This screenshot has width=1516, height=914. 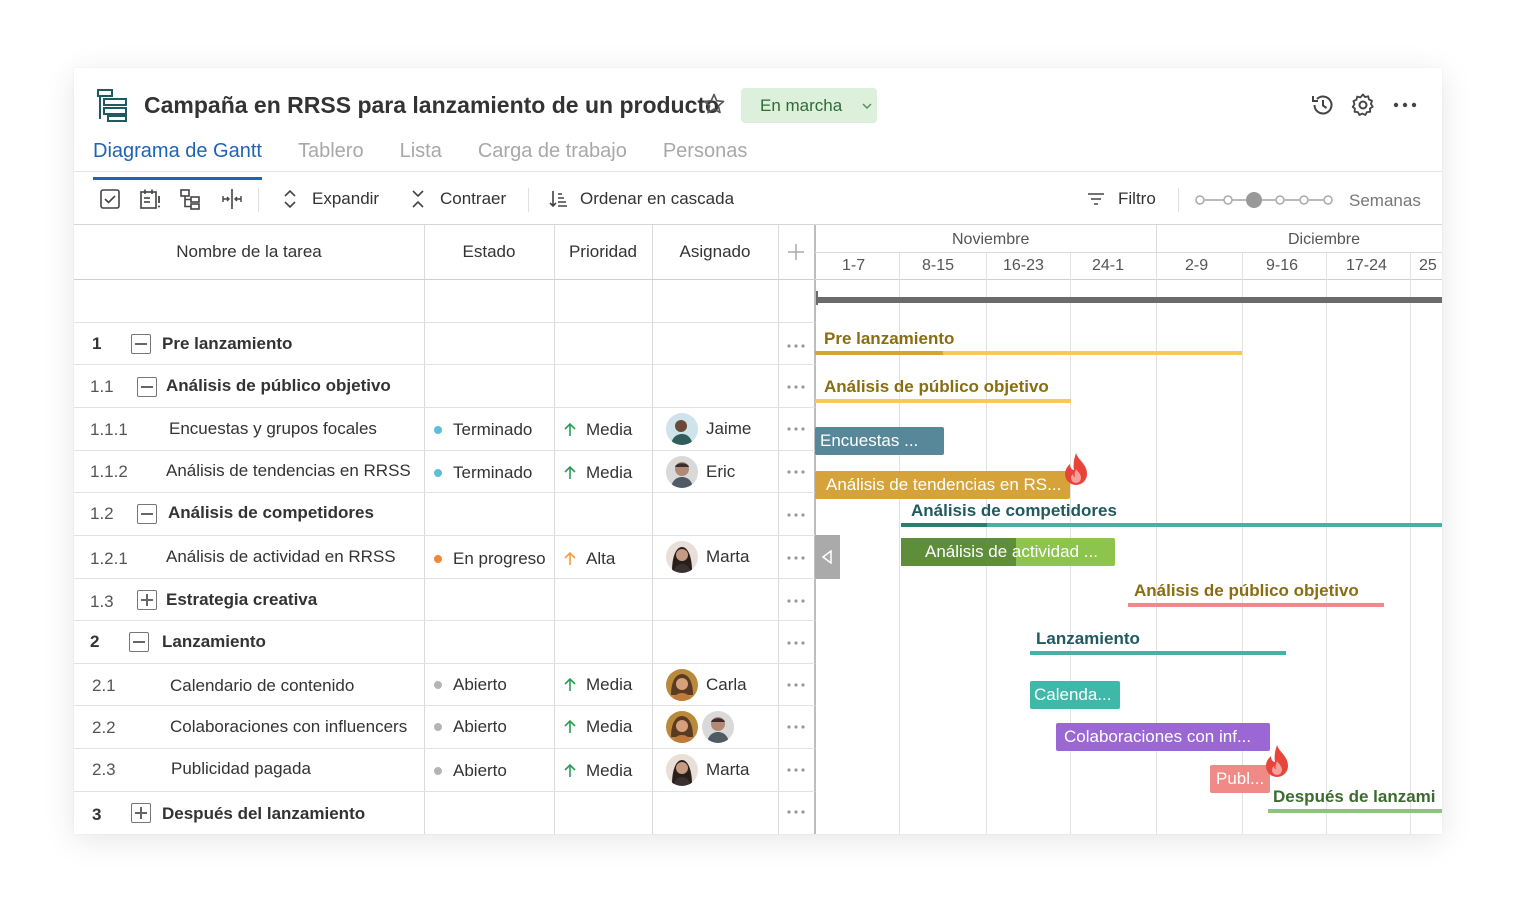 I want to click on task-name: Encuestas y grupos focales, so click(x=273, y=429).